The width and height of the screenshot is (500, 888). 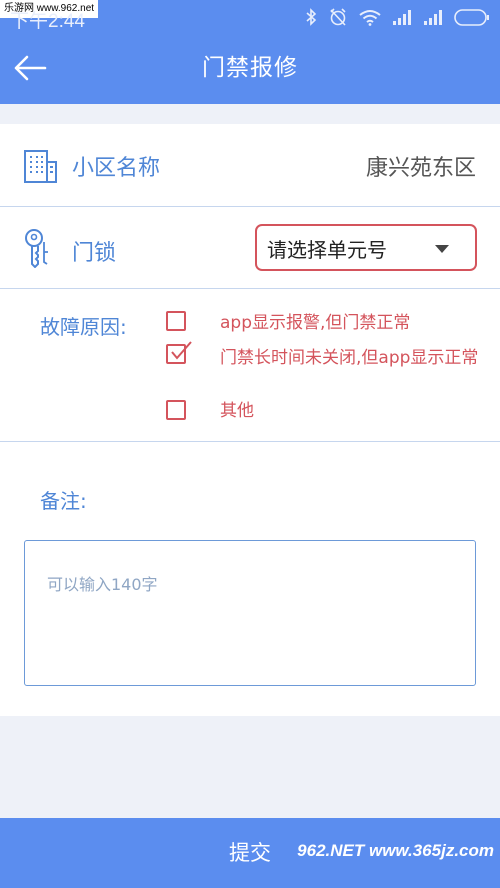 What do you see at coordinates (83, 327) in the screenshot?
I see `fault-reason-label: 故障原因:` at bounding box center [83, 327].